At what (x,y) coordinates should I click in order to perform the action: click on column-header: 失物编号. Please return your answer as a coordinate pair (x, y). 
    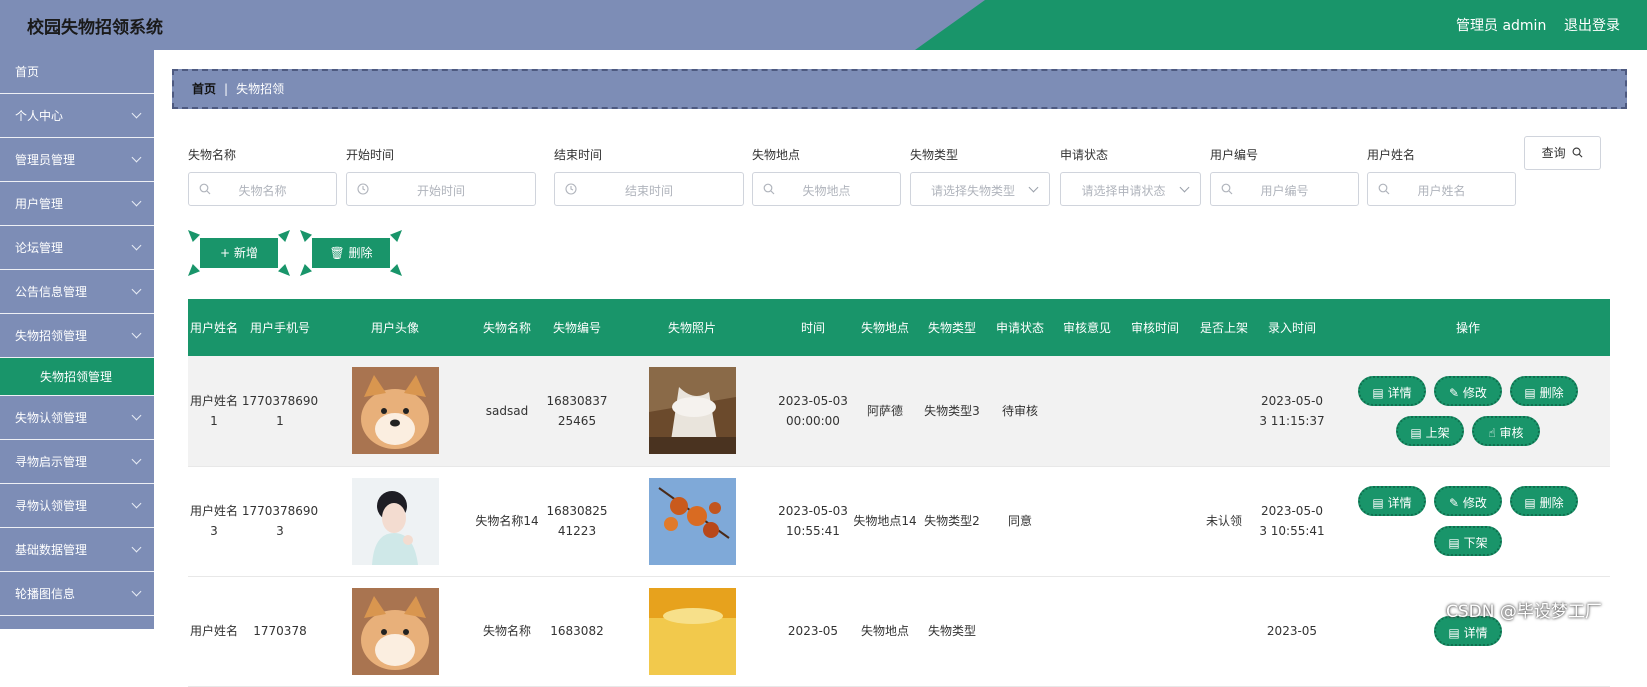
    Looking at the image, I should click on (577, 327).